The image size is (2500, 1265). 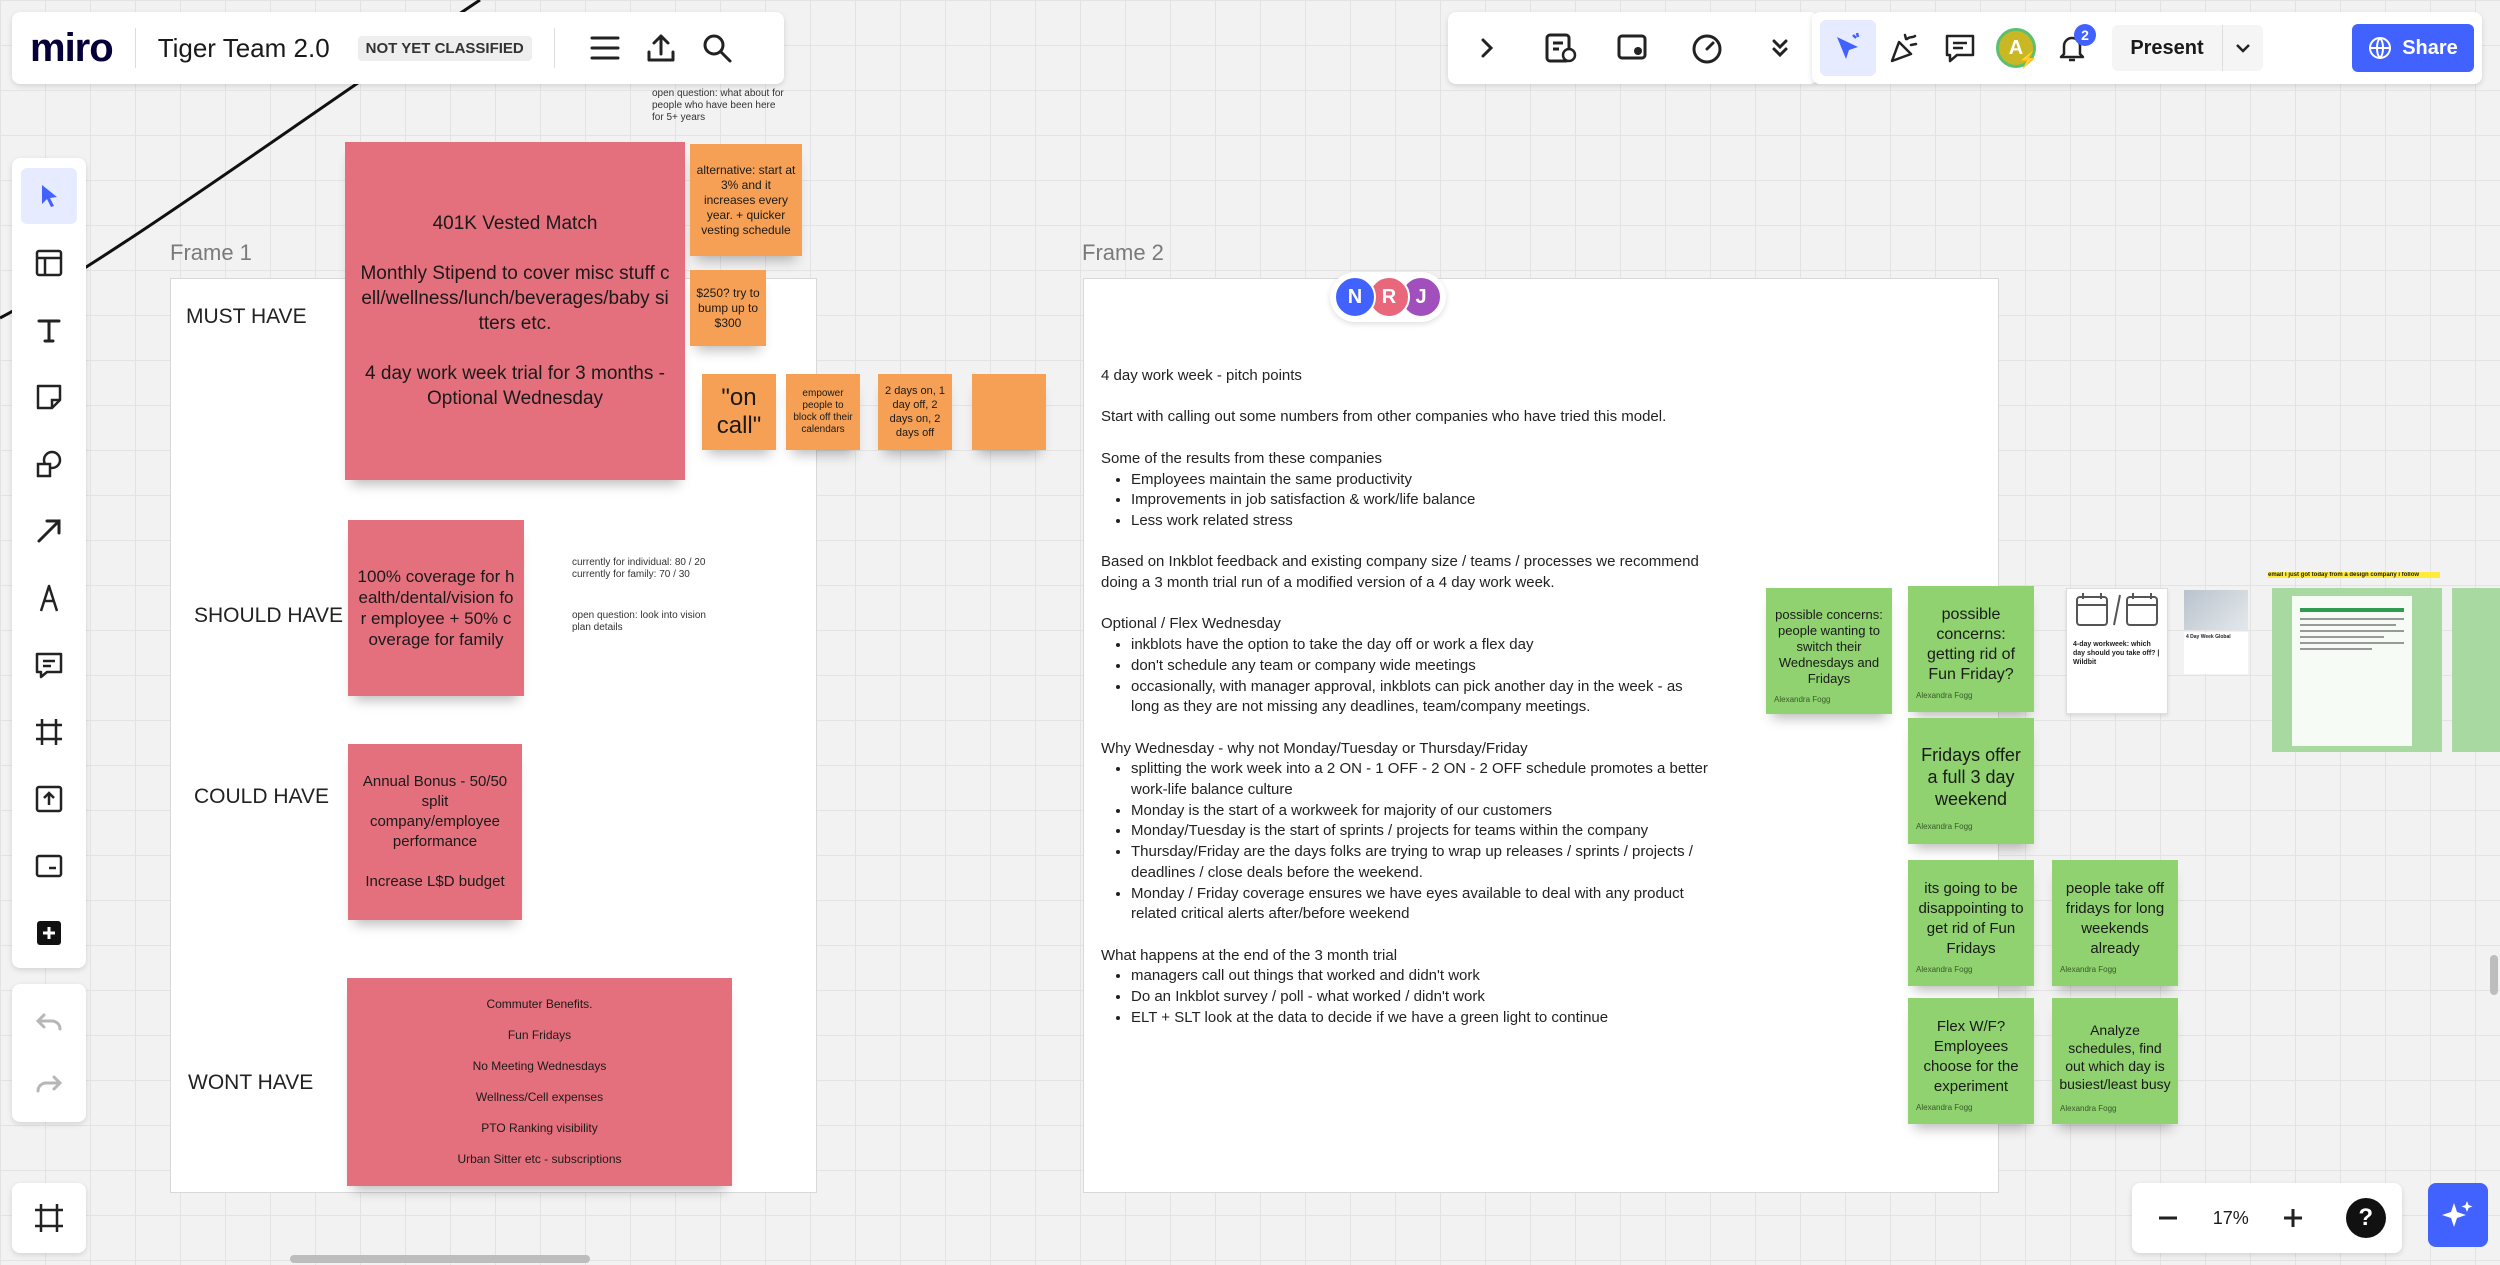 I want to click on classification-badge: NOT YET CLASSIFIED, so click(x=444, y=48).